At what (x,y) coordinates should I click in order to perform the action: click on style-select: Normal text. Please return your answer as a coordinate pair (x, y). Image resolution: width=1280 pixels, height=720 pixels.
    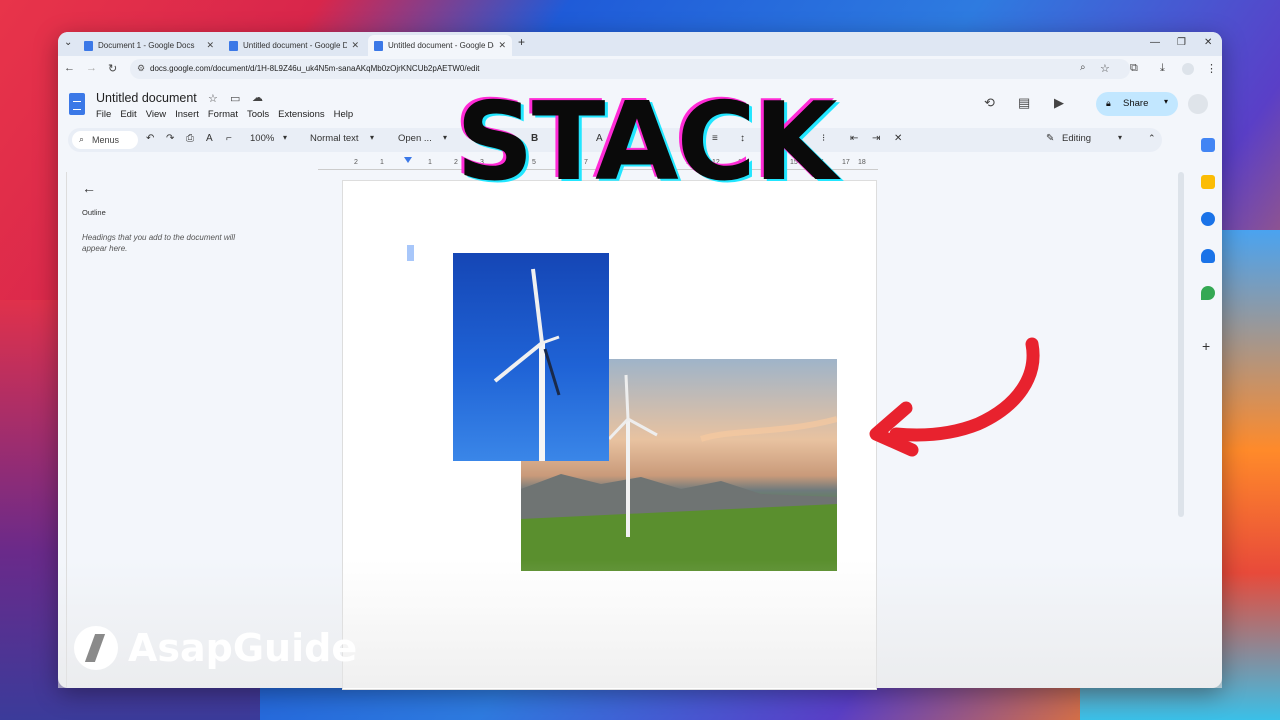
    Looking at the image, I should click on (334, 138).